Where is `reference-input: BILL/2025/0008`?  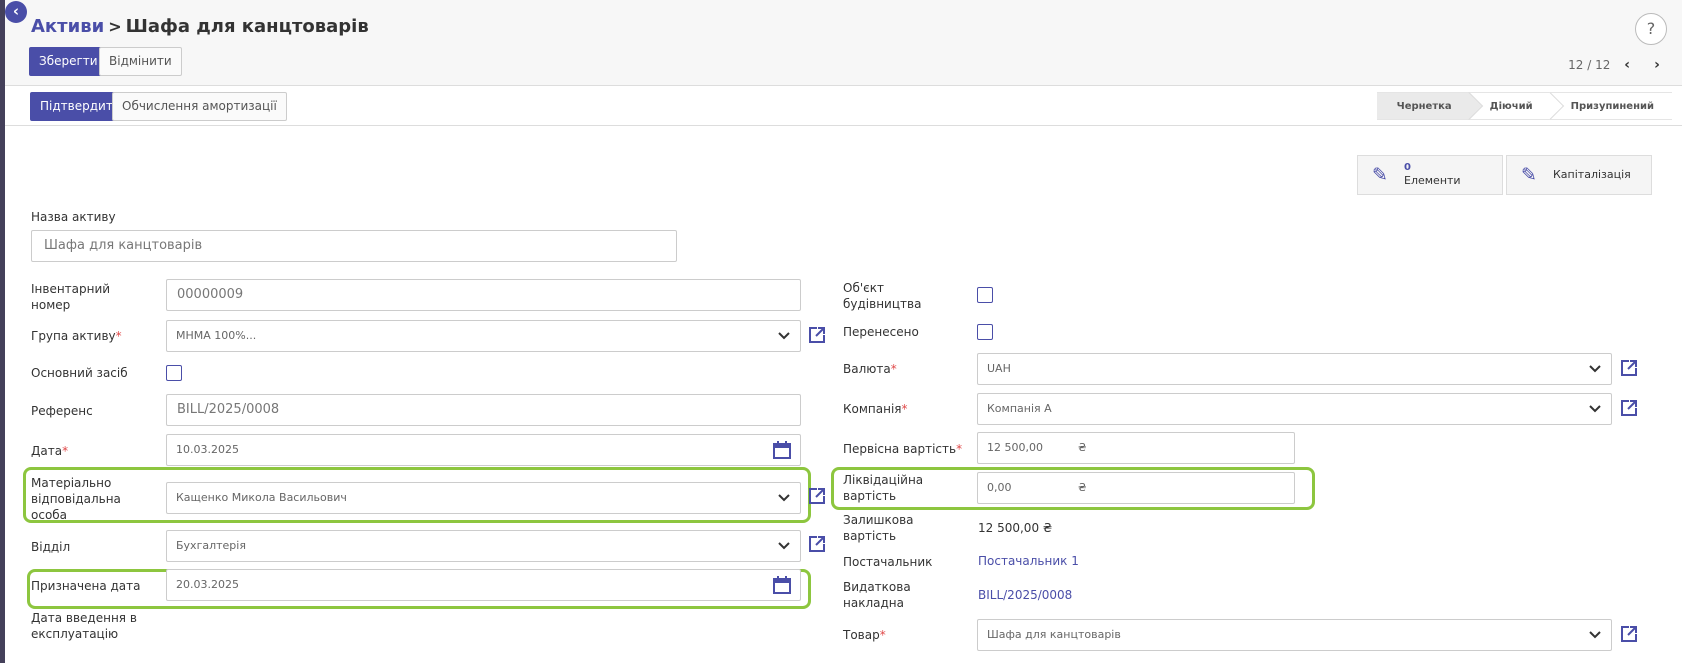
reference-input: BILL/2025/0008 is located at coordinates (483, 410).